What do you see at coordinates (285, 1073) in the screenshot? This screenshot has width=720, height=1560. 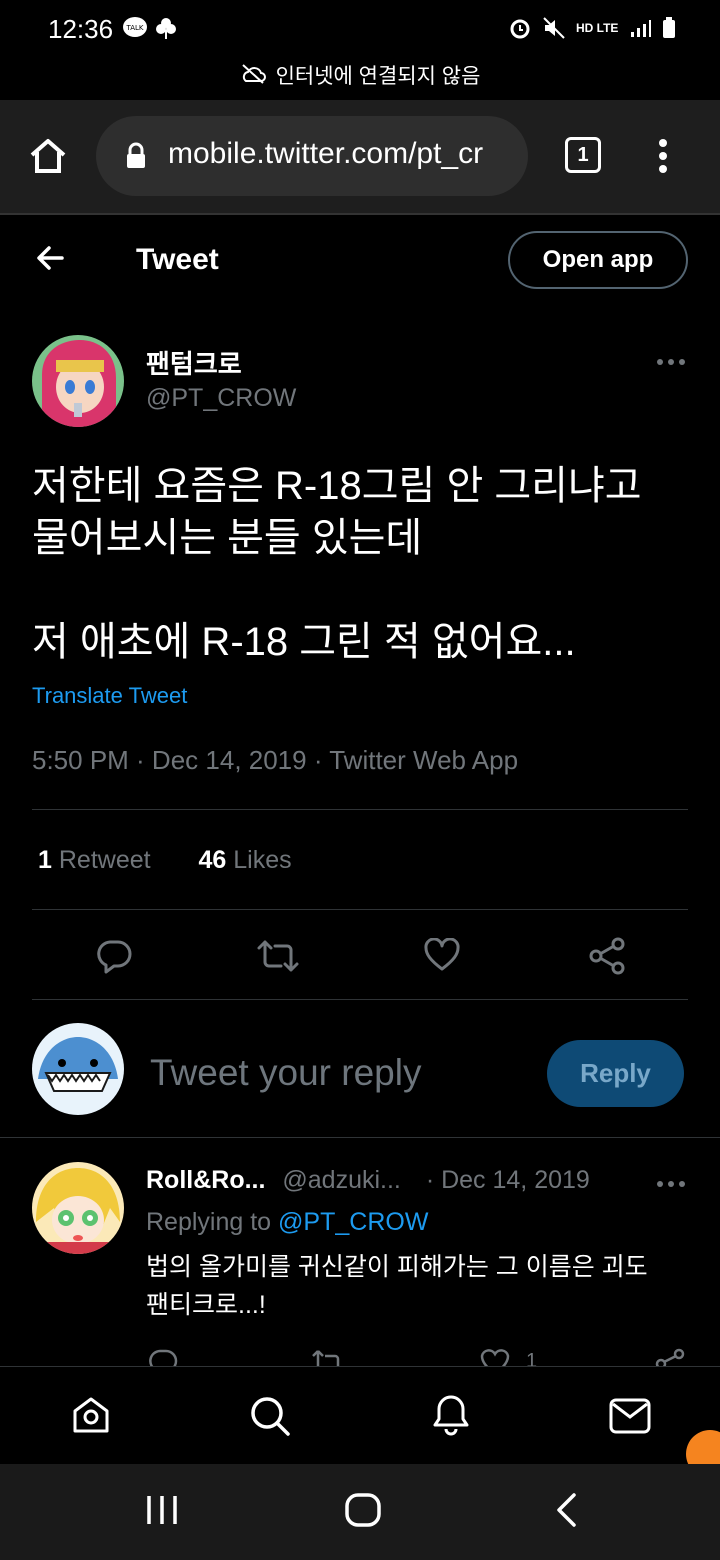 I see `reply-input: Tweet your reply` at bounding box center [285, 1073].